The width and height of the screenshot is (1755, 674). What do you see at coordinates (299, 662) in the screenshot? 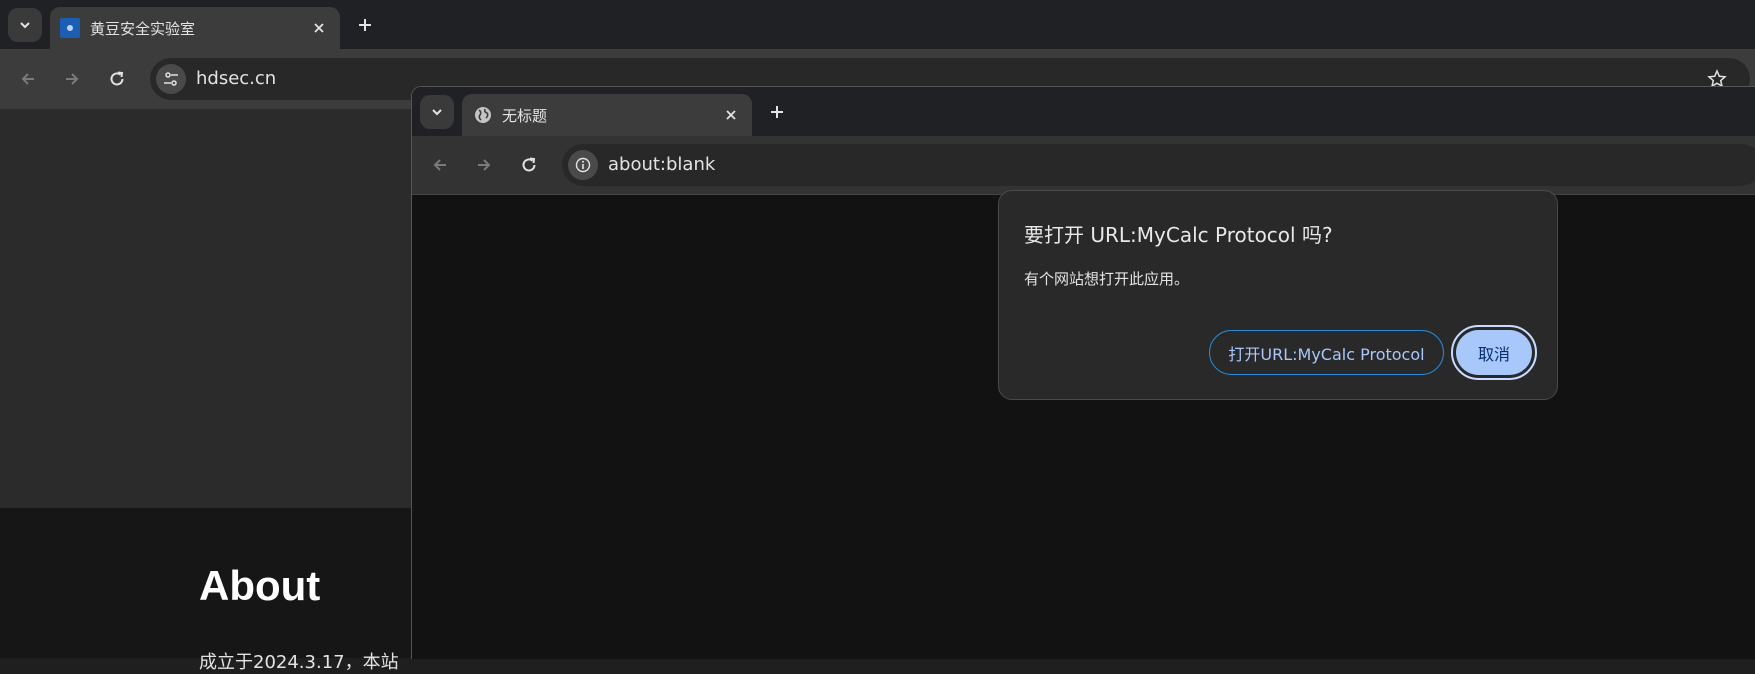
I see `about-text: 成立于2024.3.17，本站` at bounding box center [299, 662].